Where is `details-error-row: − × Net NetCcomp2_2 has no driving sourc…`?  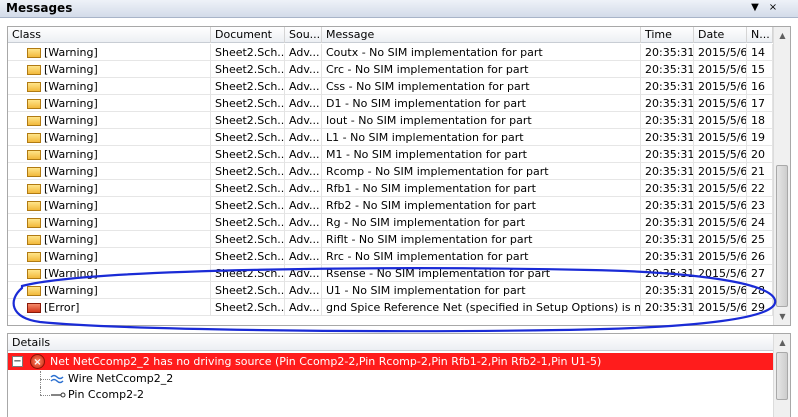
details-error-row: − × Net NetCcomp2_2 has no driving sourc… is located at coordinates (390, 361).